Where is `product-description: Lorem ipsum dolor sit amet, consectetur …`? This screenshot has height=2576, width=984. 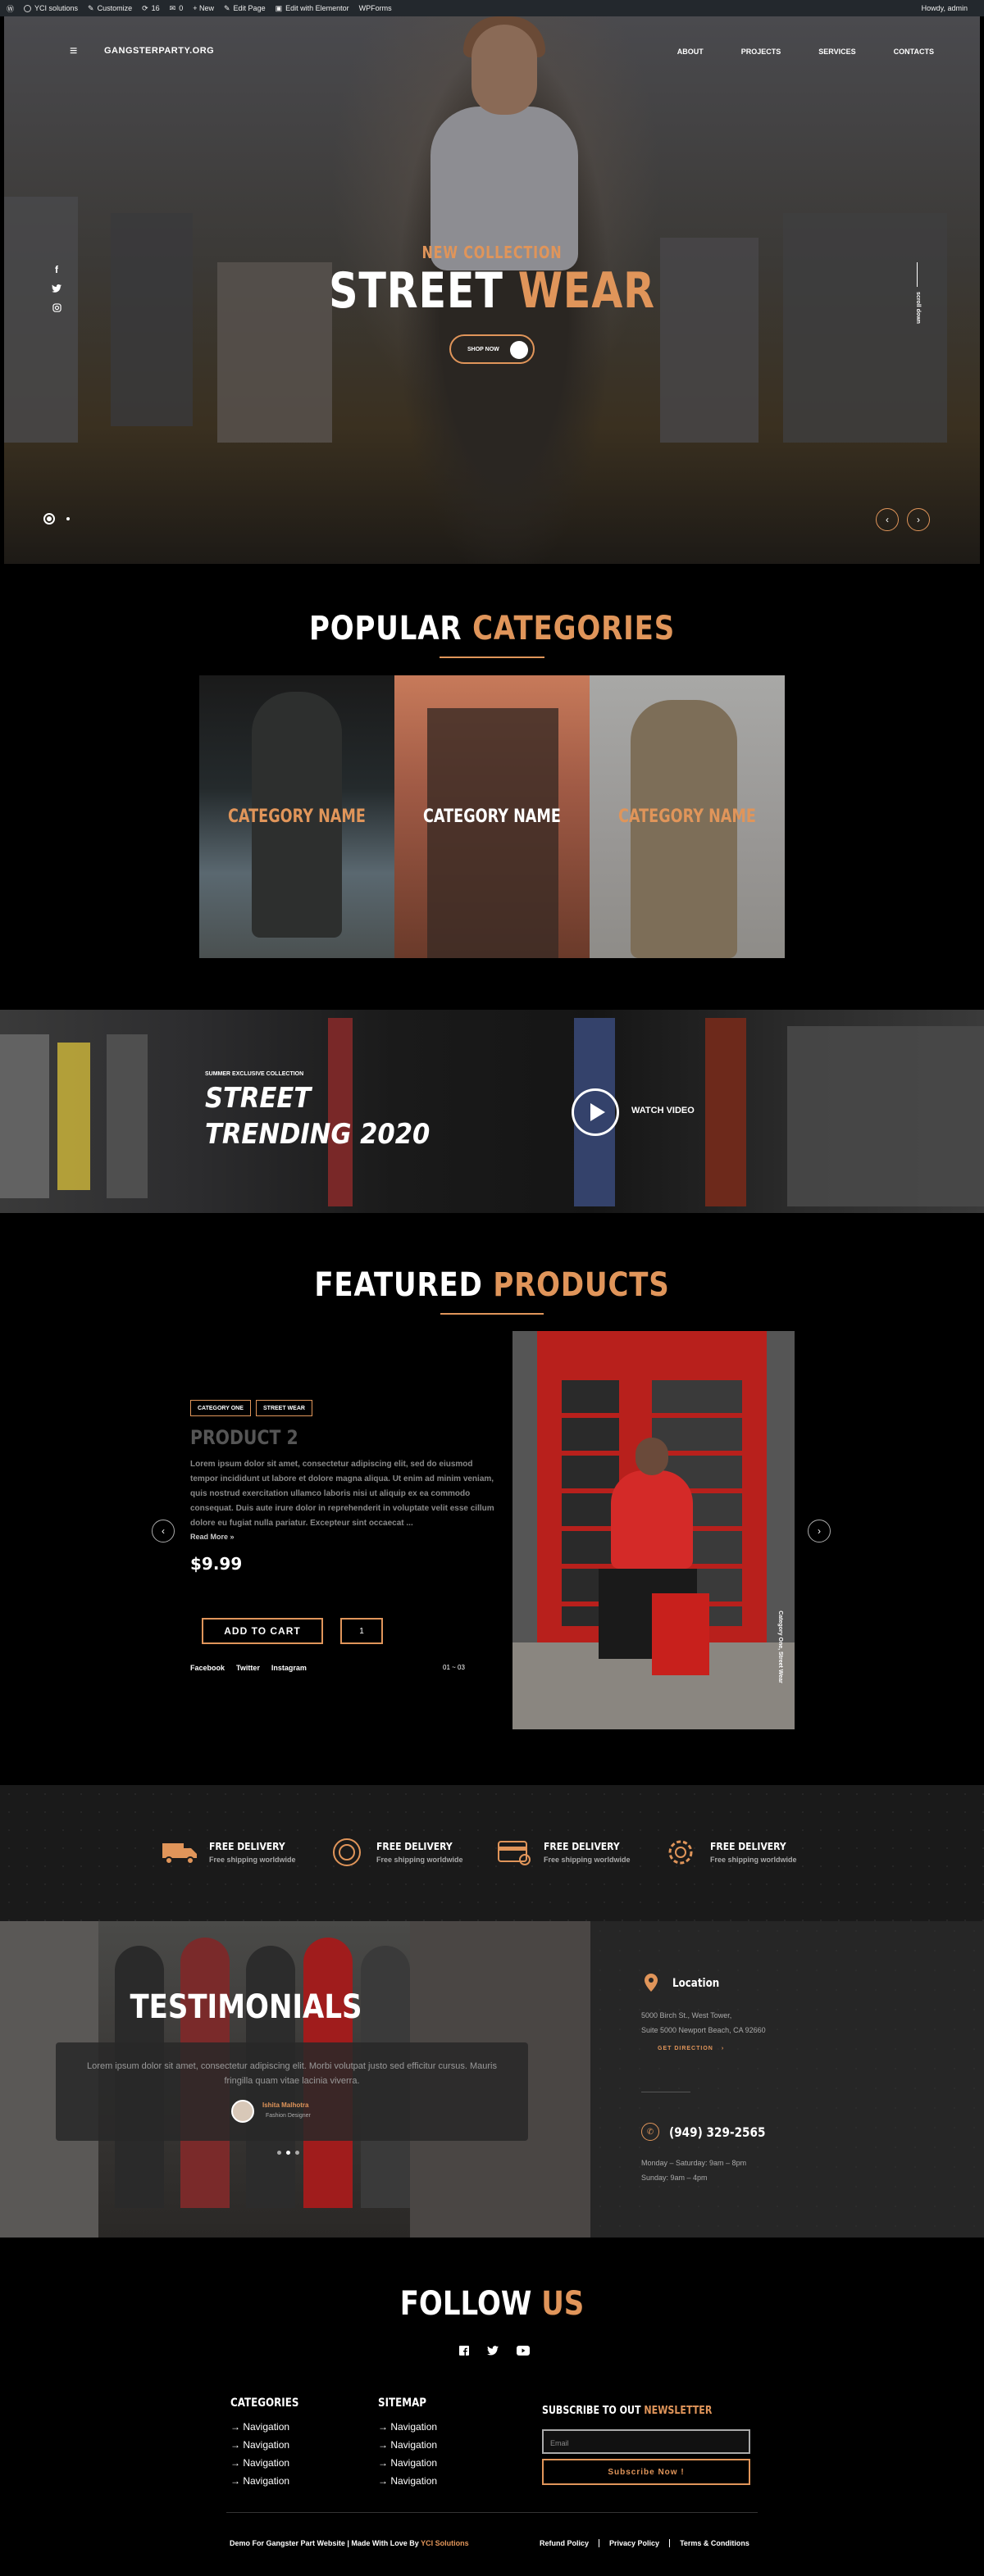
product-description: Lorem ipsum dolor sit amet, consectetur … is located at coordinates (342, 1494).